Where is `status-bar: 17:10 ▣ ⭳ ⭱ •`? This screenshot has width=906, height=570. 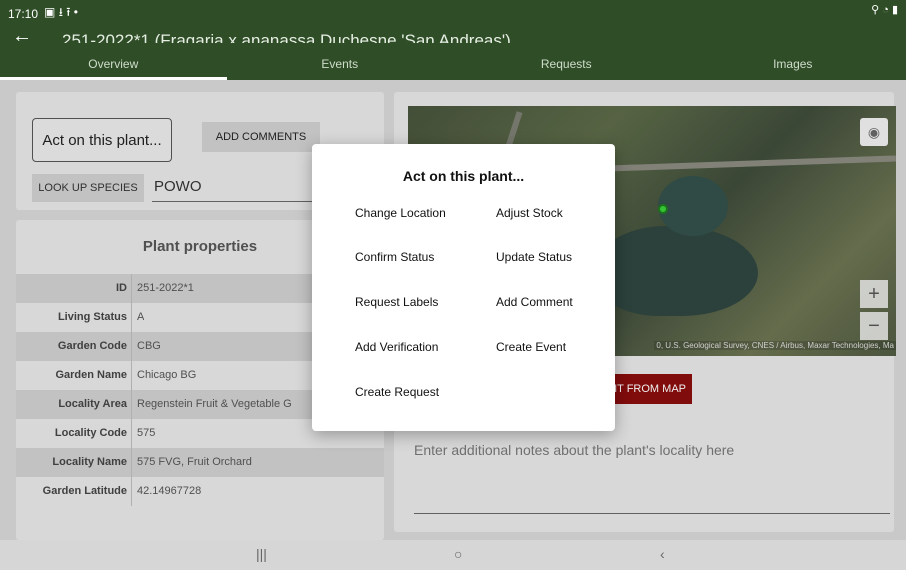
status-bar: 17:10 ▣ ⭳ ⭱ • is located at coordinates (43, 13).